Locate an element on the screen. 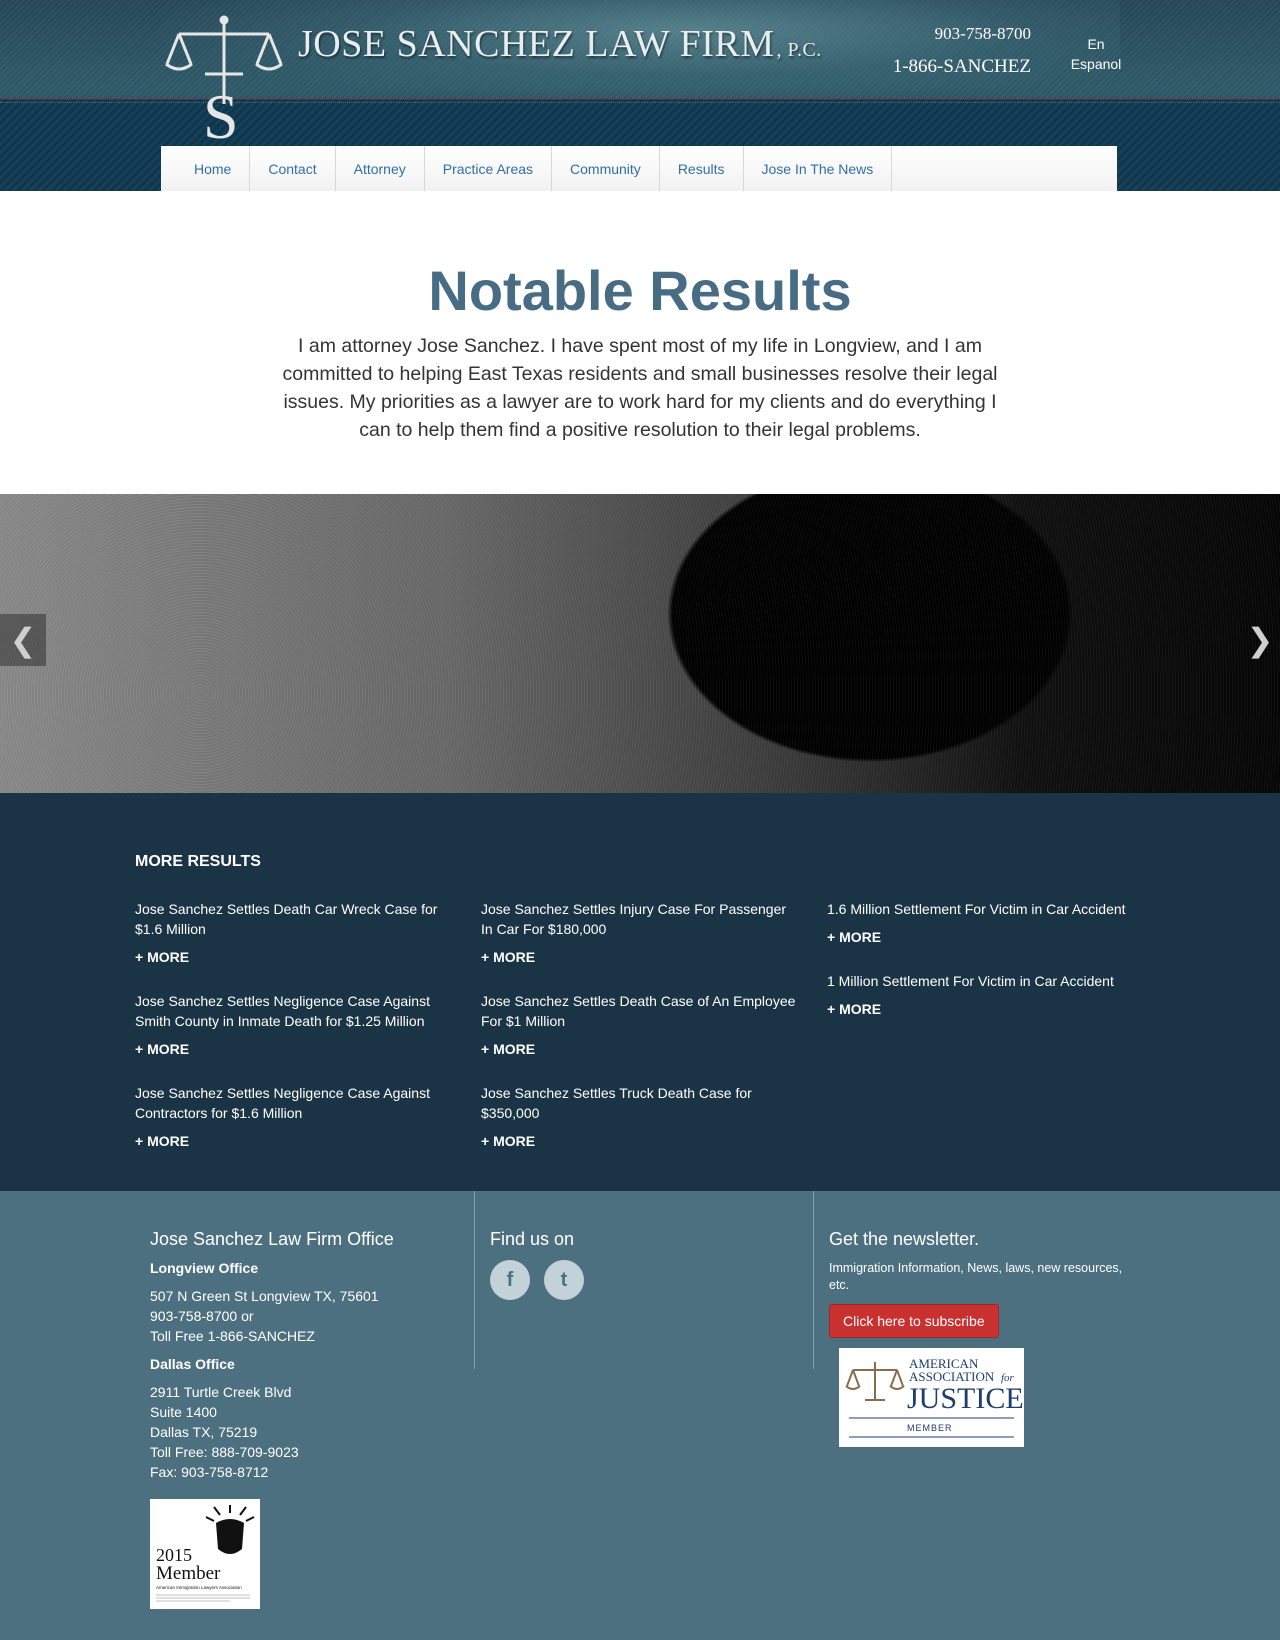  nav-item-attorney: Attorney is located at coordinates (380, 168).